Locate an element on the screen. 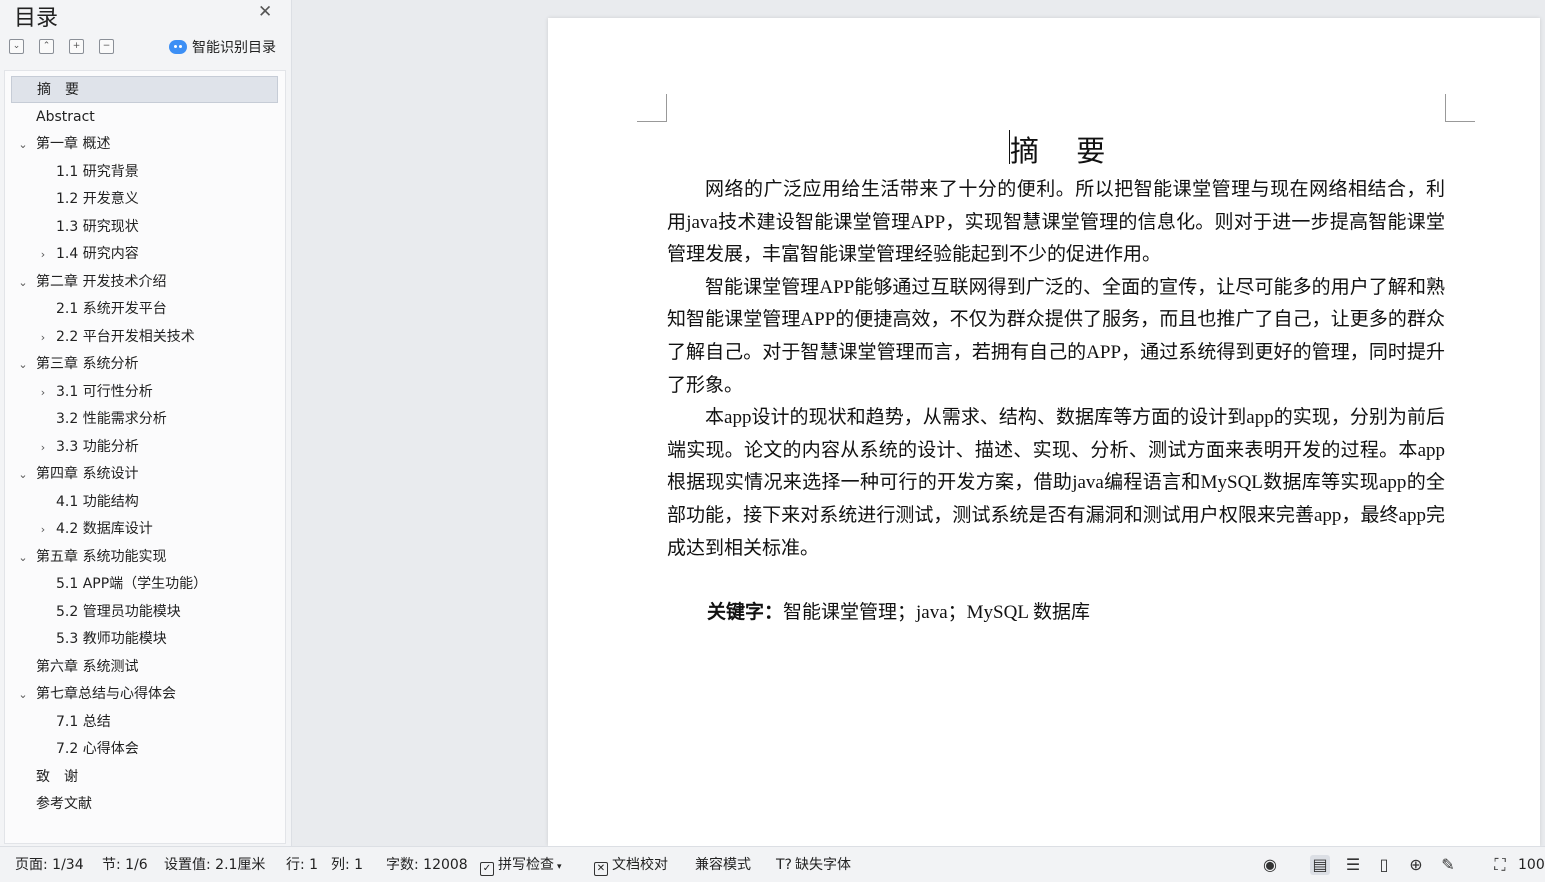 The height and width of the screenshot is (882, 1545). col-indicator: 列: 1 is located at coordinates (347, 865).